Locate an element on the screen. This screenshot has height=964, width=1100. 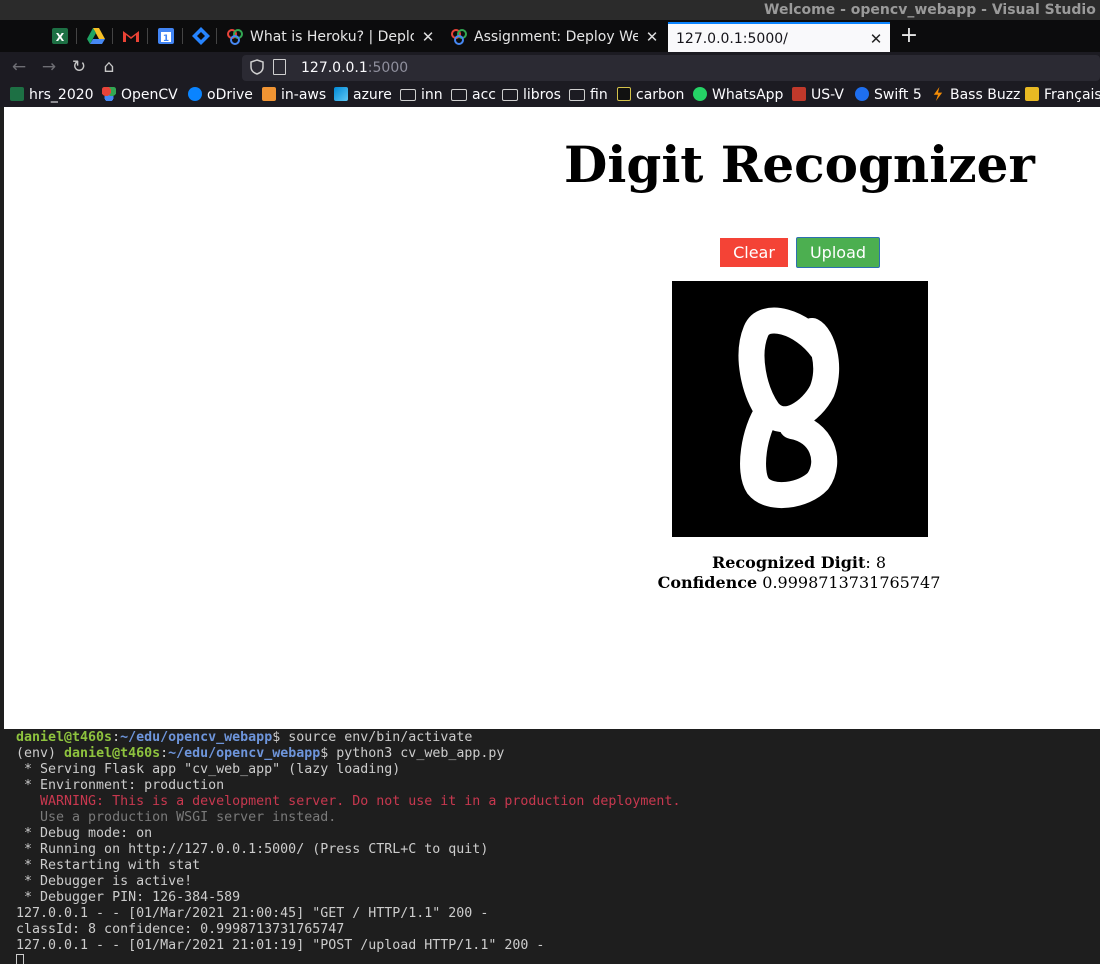
bookmark-opencv: OpenCV is located at coordinates (140, 95).